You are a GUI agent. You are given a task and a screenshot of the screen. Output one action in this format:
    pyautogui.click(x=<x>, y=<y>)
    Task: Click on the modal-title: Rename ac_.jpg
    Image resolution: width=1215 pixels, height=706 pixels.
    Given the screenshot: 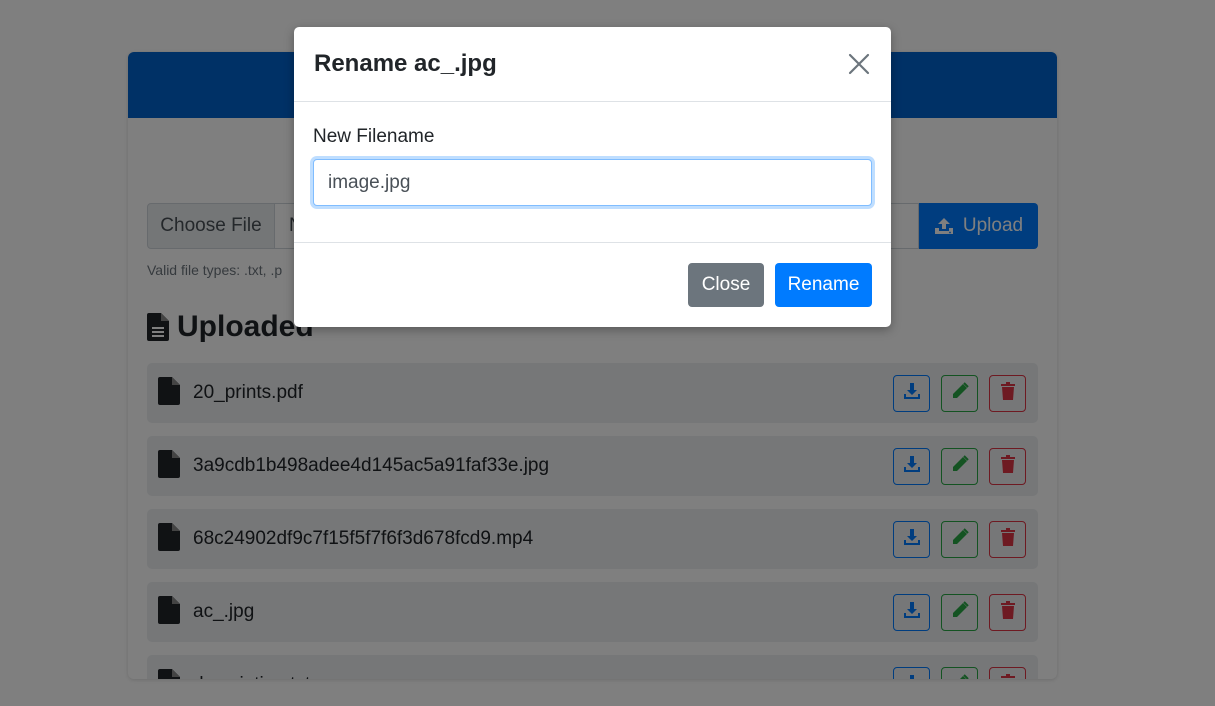 What is the action you would take?
    pyautogui.click(x=405, y=63)
    